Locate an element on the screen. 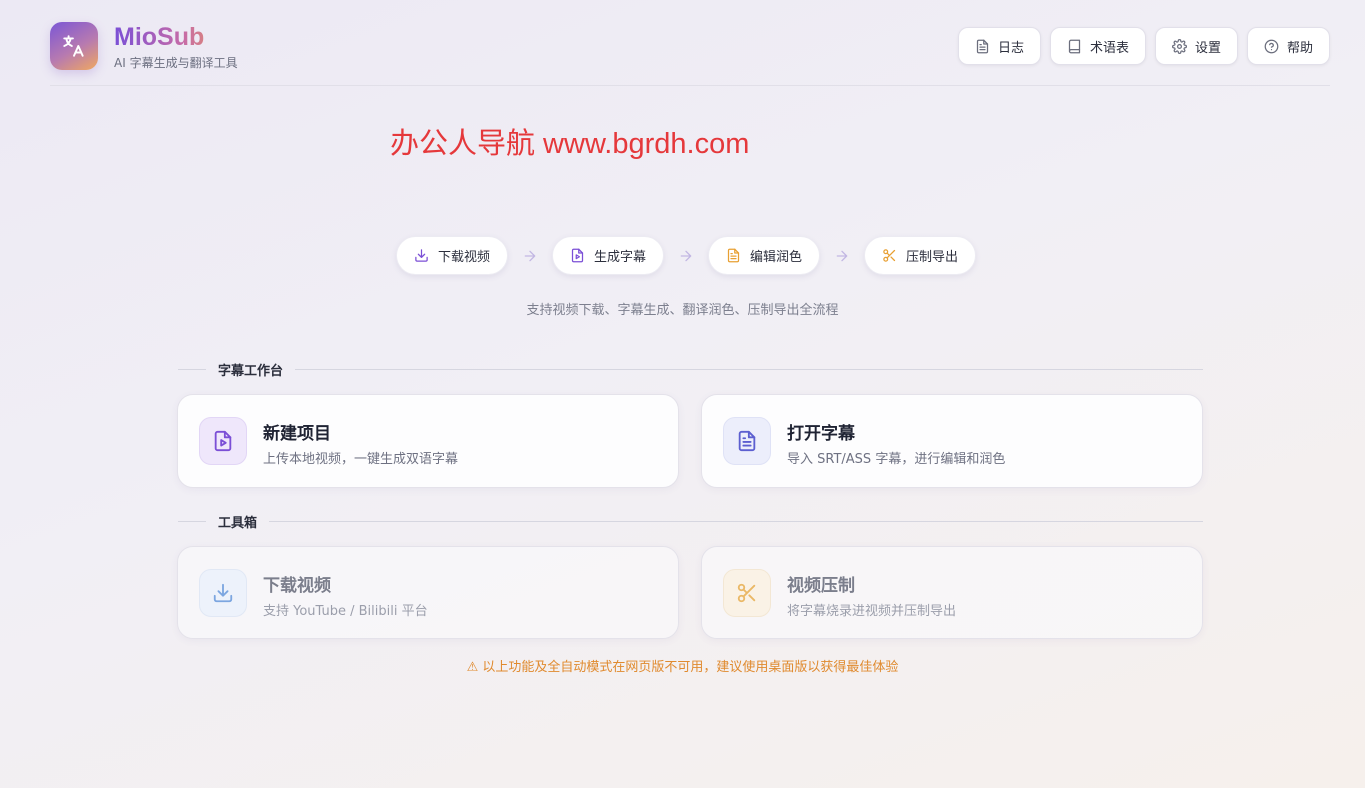 The image size is (1365, 788). settings-button: 设置 is located at coordinates (1196, 46).